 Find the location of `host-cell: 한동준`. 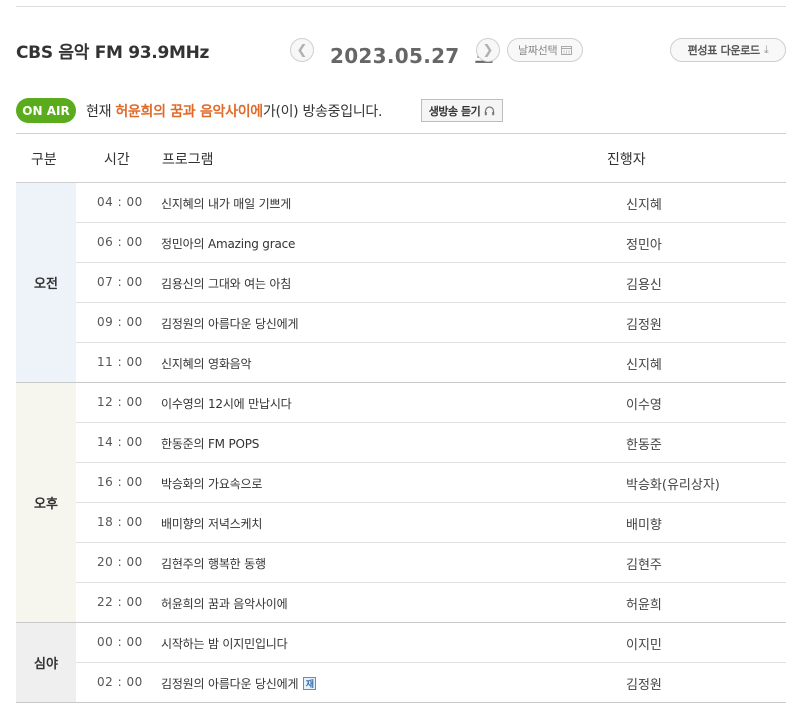

host-cell: 한동준 is located at coordinates (644, 445).